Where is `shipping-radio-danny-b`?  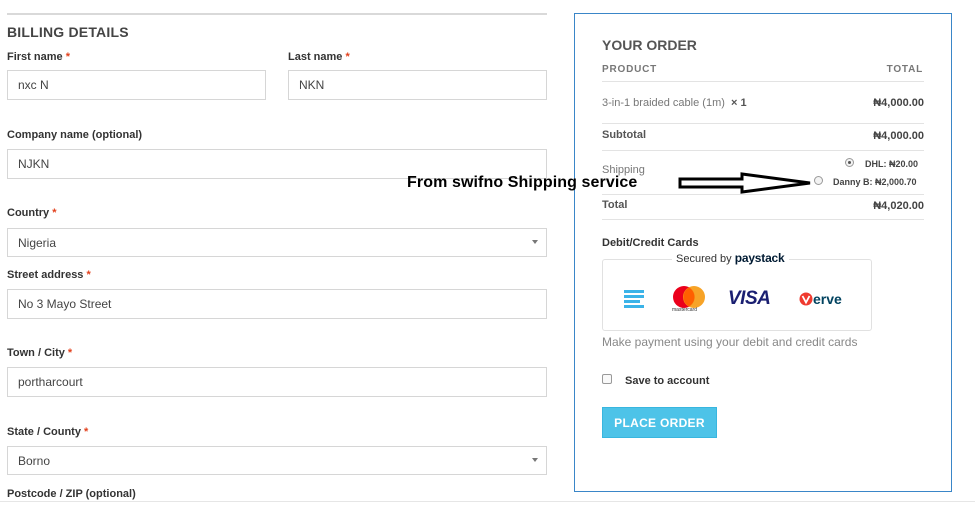 shipping-radio-danny-b is located at coordinates (818, 180).